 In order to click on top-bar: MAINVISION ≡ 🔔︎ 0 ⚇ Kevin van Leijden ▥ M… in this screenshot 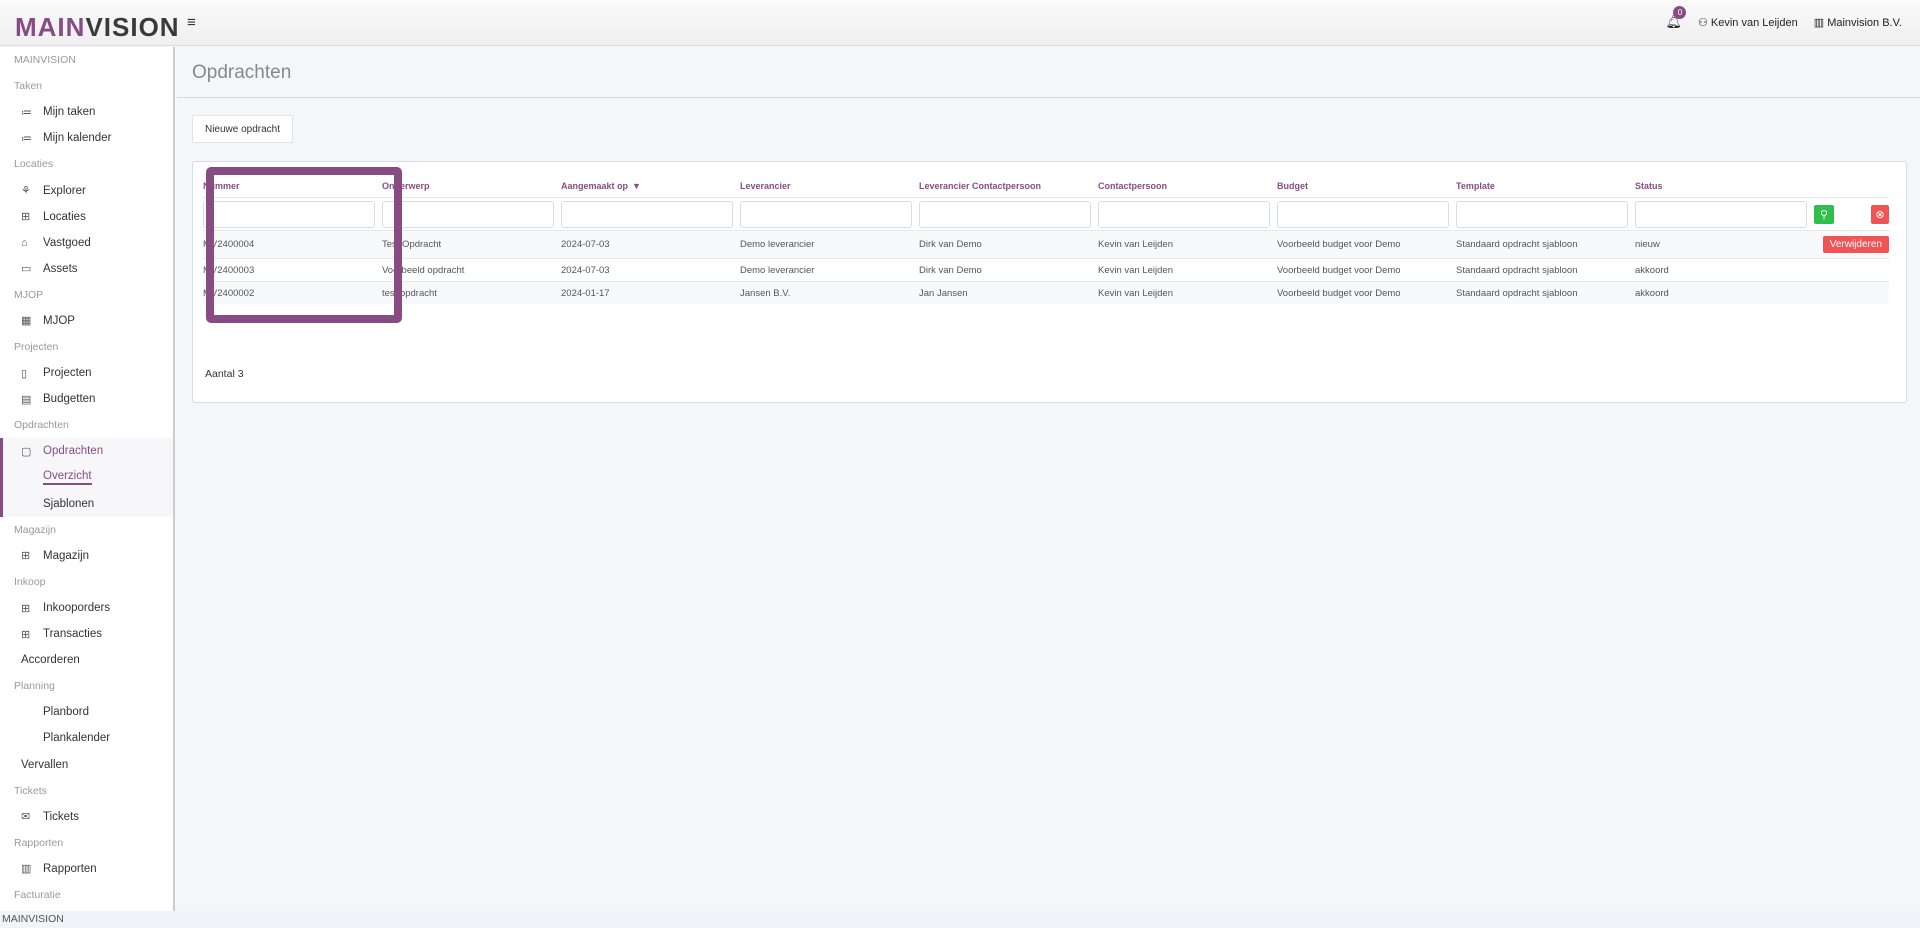, I will do `click(960, 23)`.